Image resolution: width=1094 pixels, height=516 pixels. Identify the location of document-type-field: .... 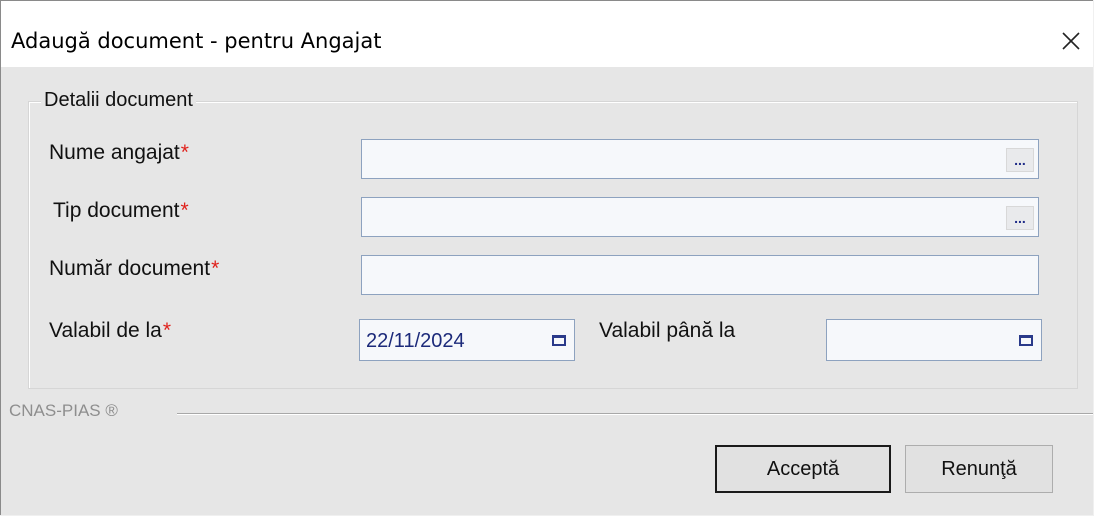
(700, 217).